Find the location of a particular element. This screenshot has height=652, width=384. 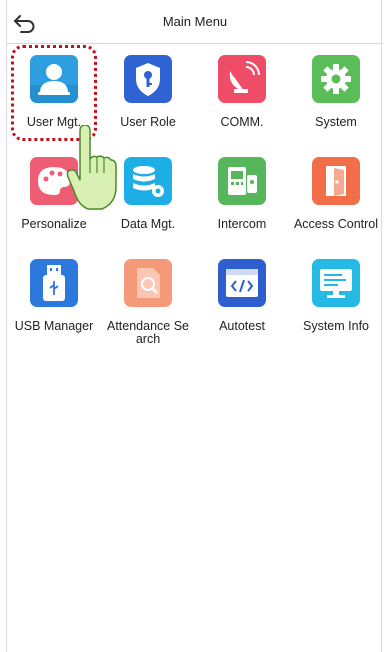

page-title: Main Menu is located at coordinates (195, 21).